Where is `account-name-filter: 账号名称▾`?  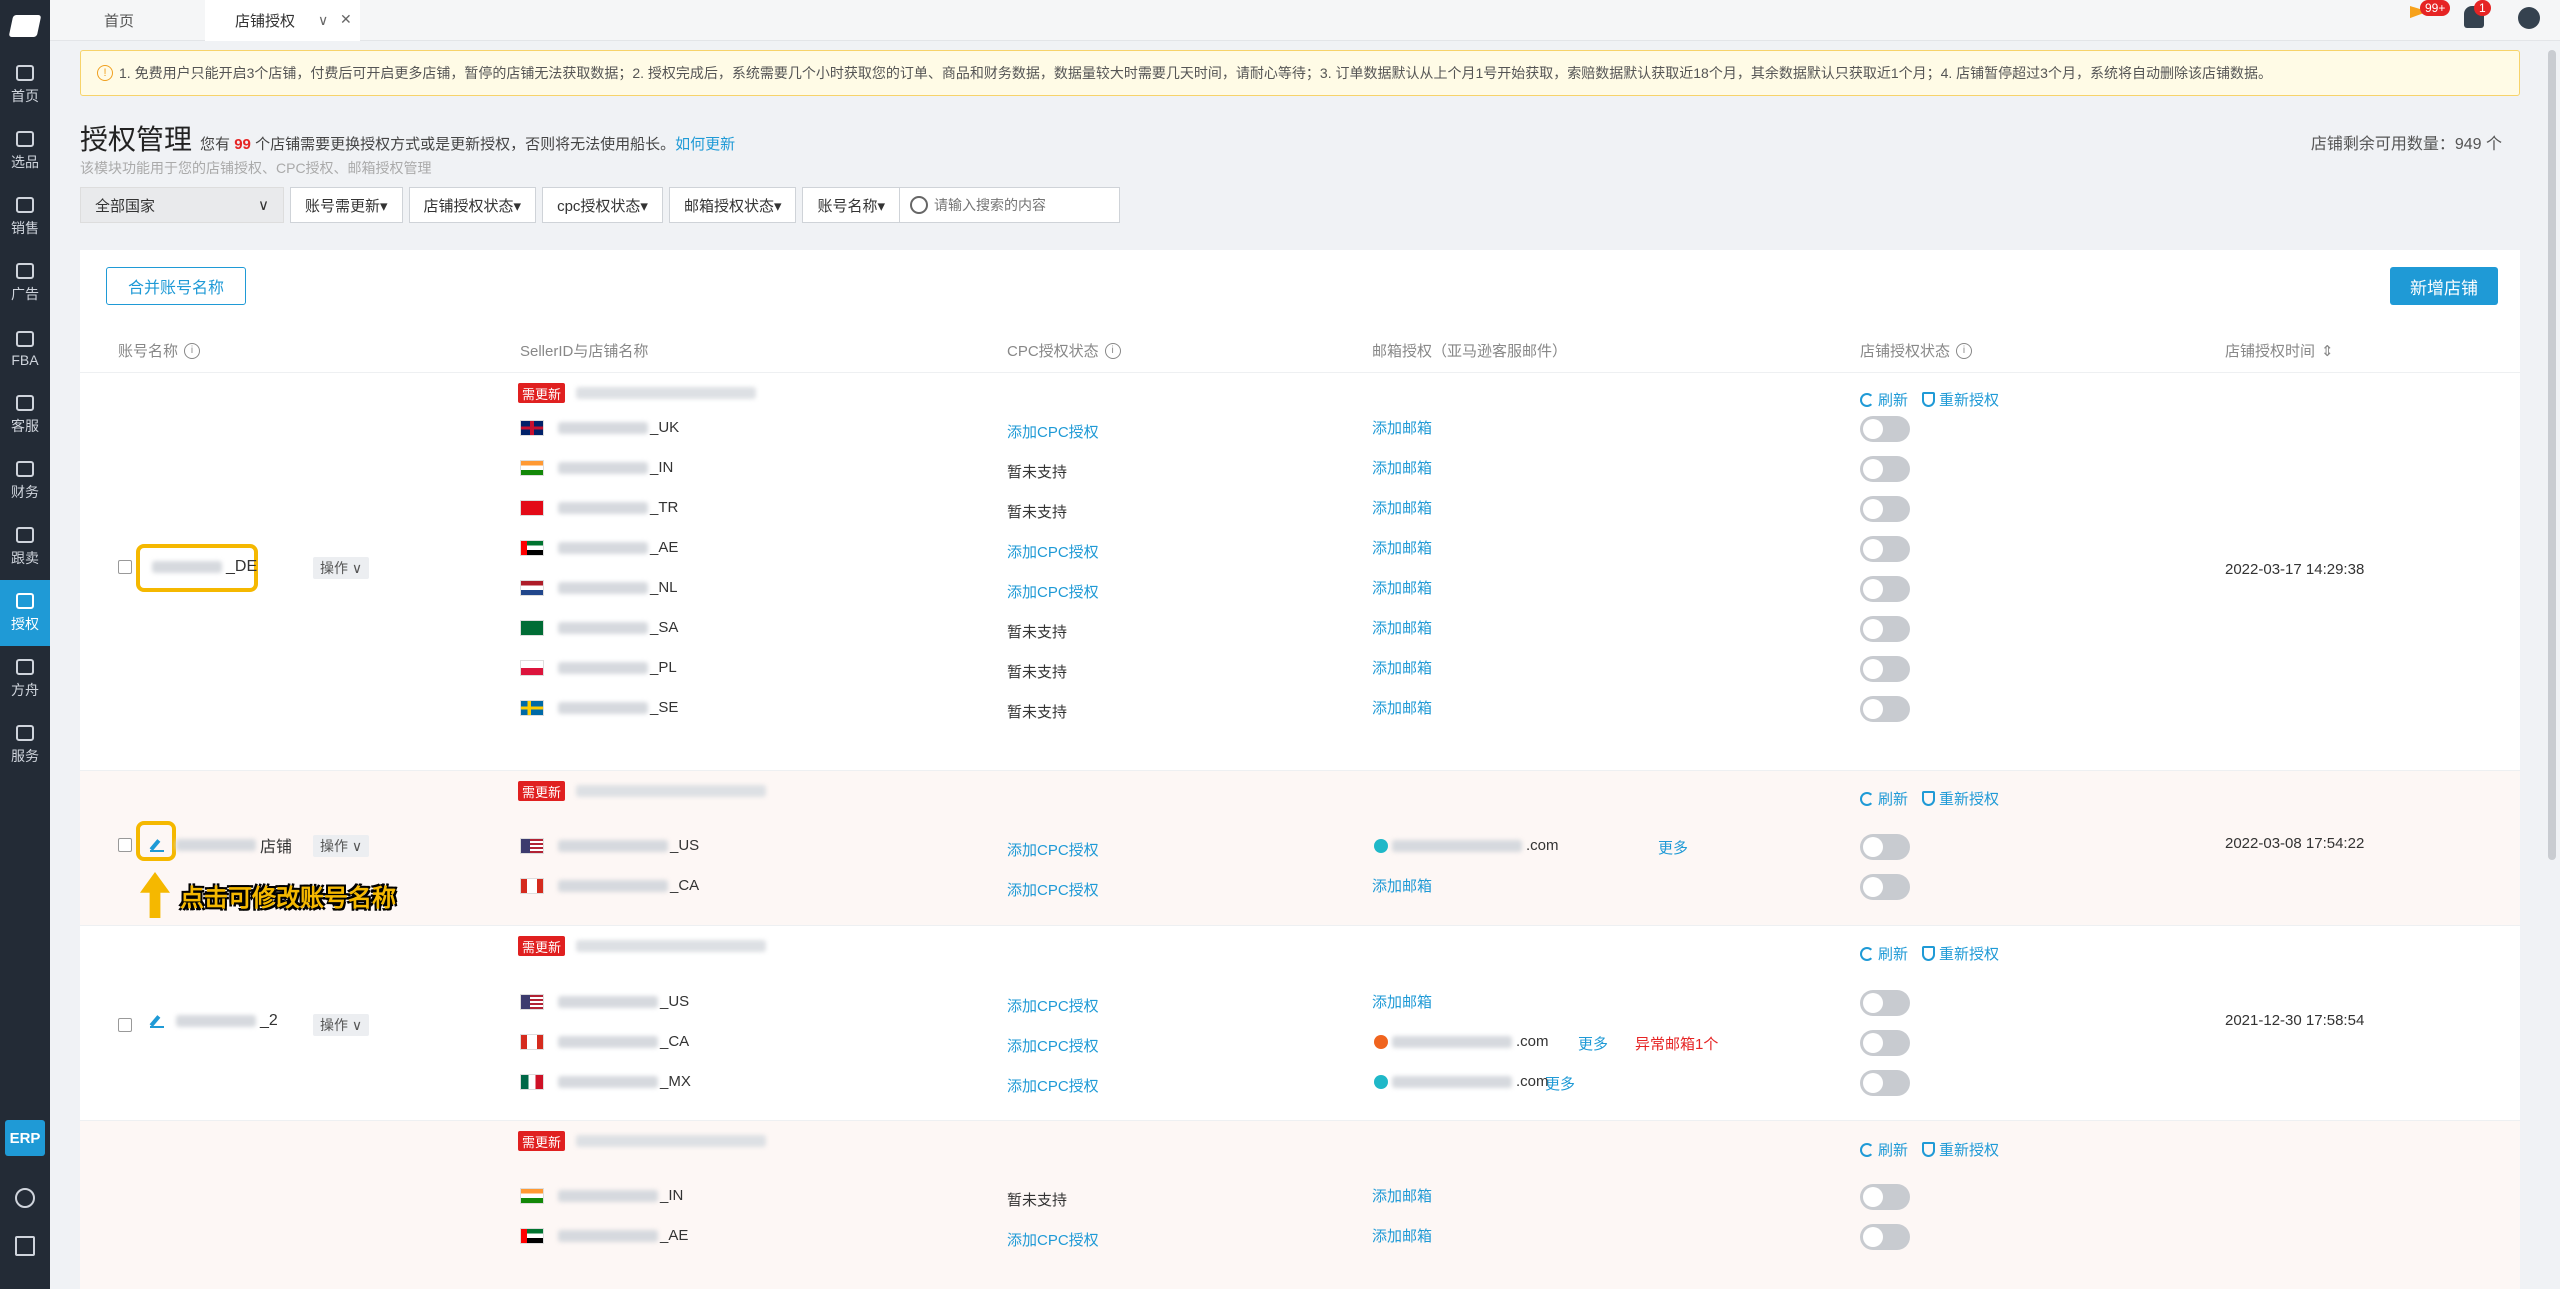
account-name-filter: 账号名称▾ is located at coordinates (851, 205).